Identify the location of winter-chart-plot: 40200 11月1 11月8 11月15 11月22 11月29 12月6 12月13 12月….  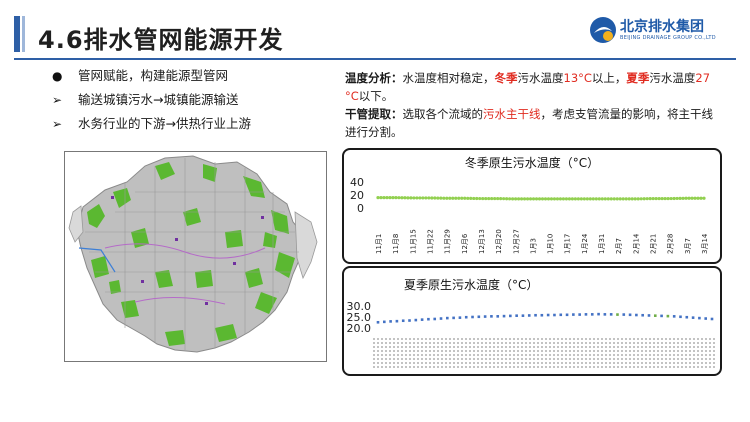
(529, 215).